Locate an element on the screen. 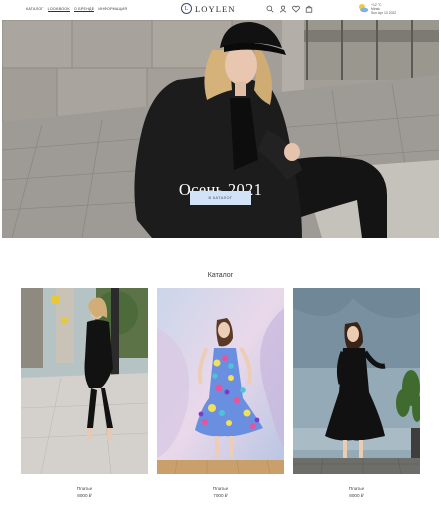 The height and width of the screenshot is (513, 441). logo-text: LOYLEN is located at coordinates (215, 8).